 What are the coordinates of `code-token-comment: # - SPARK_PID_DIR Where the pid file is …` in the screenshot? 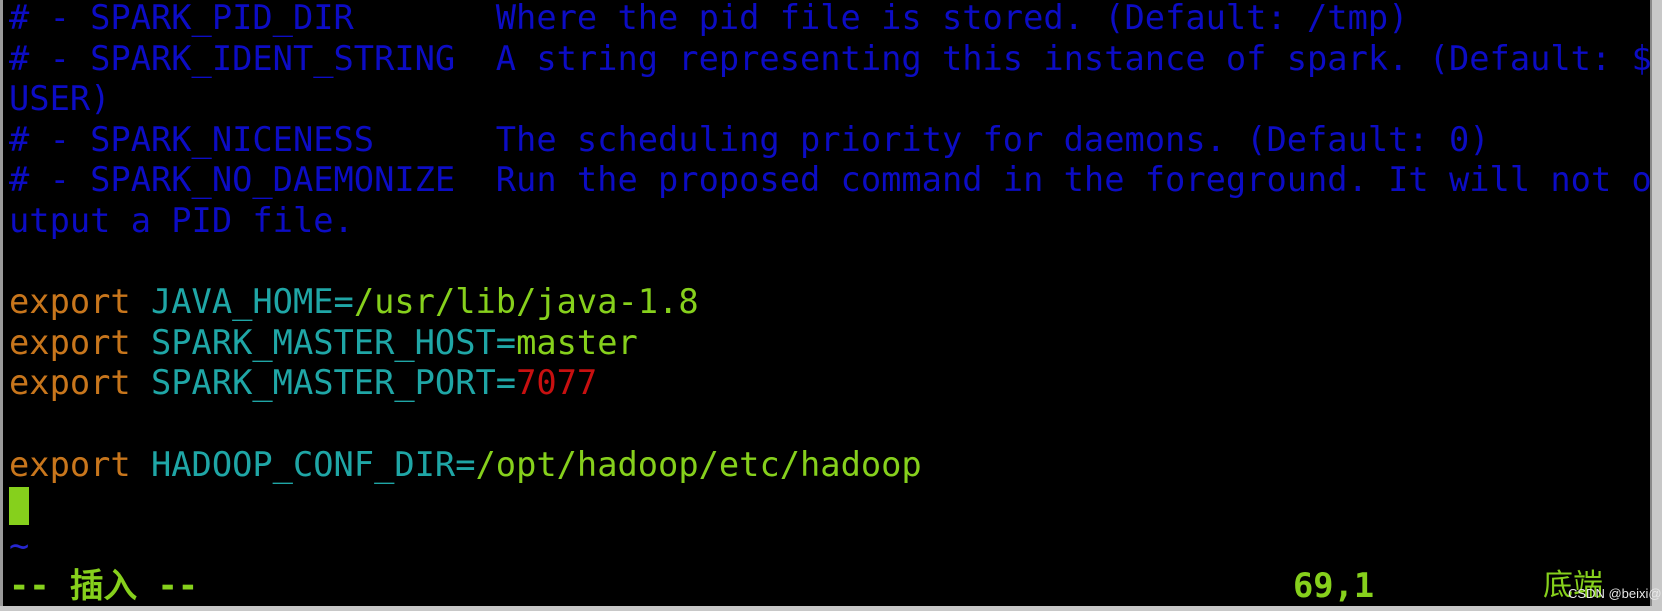 It's located at (709, 18).